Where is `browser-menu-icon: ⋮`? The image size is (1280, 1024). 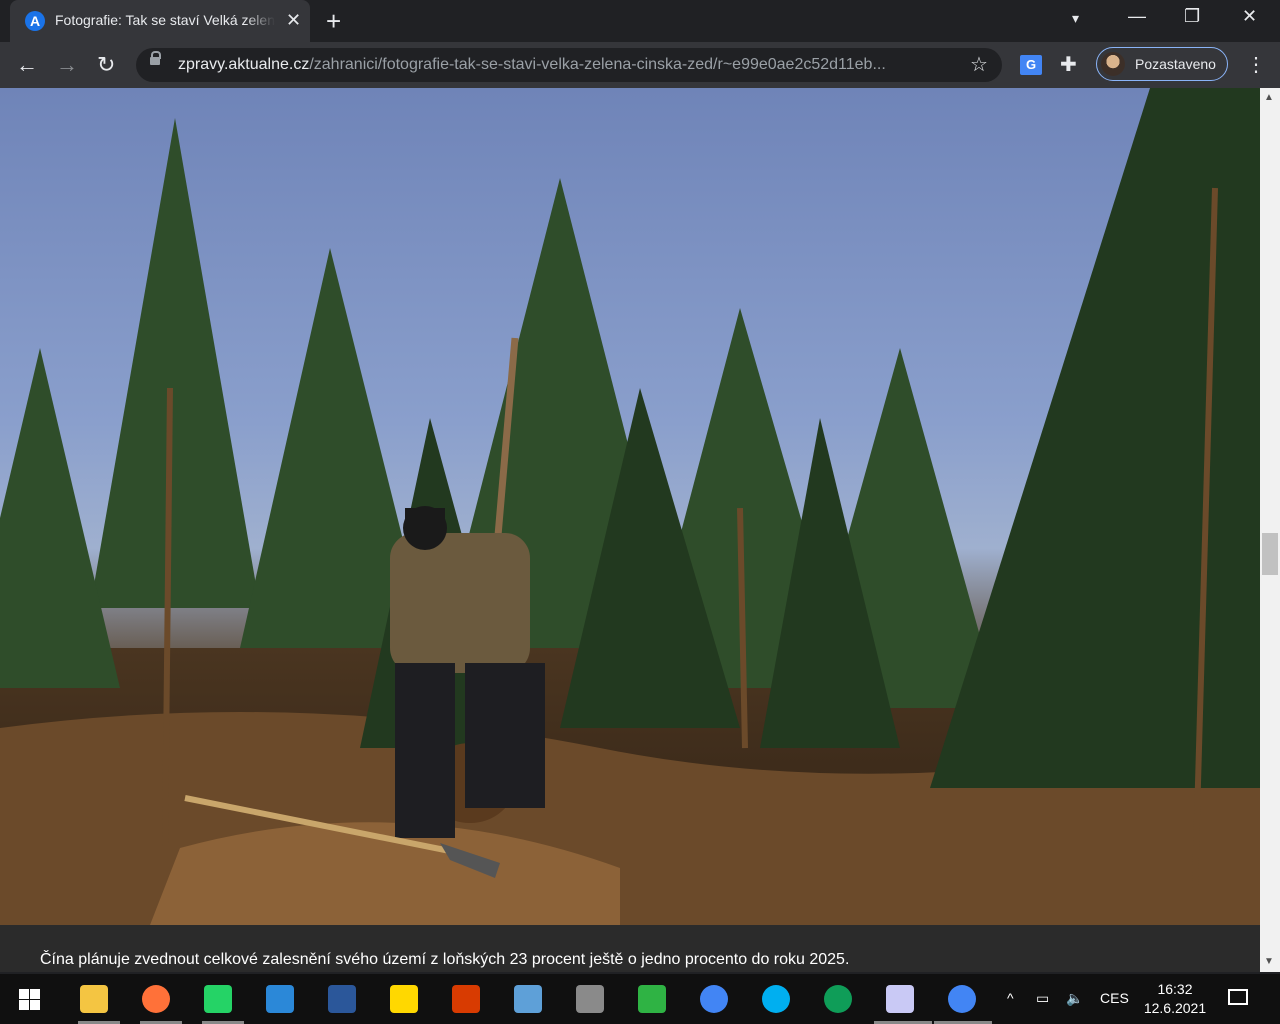 browser-menu-icon: ⋮ is located at coordinates (1256, 64).